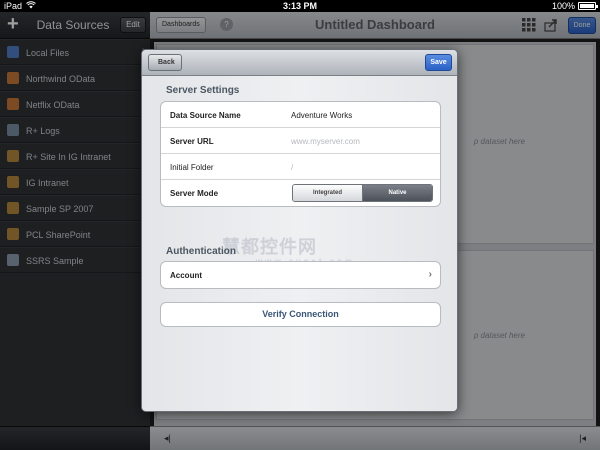  Describe the element at coordinates (192, 141) in the screenshot. I see `field-label: Server URL` at that location.